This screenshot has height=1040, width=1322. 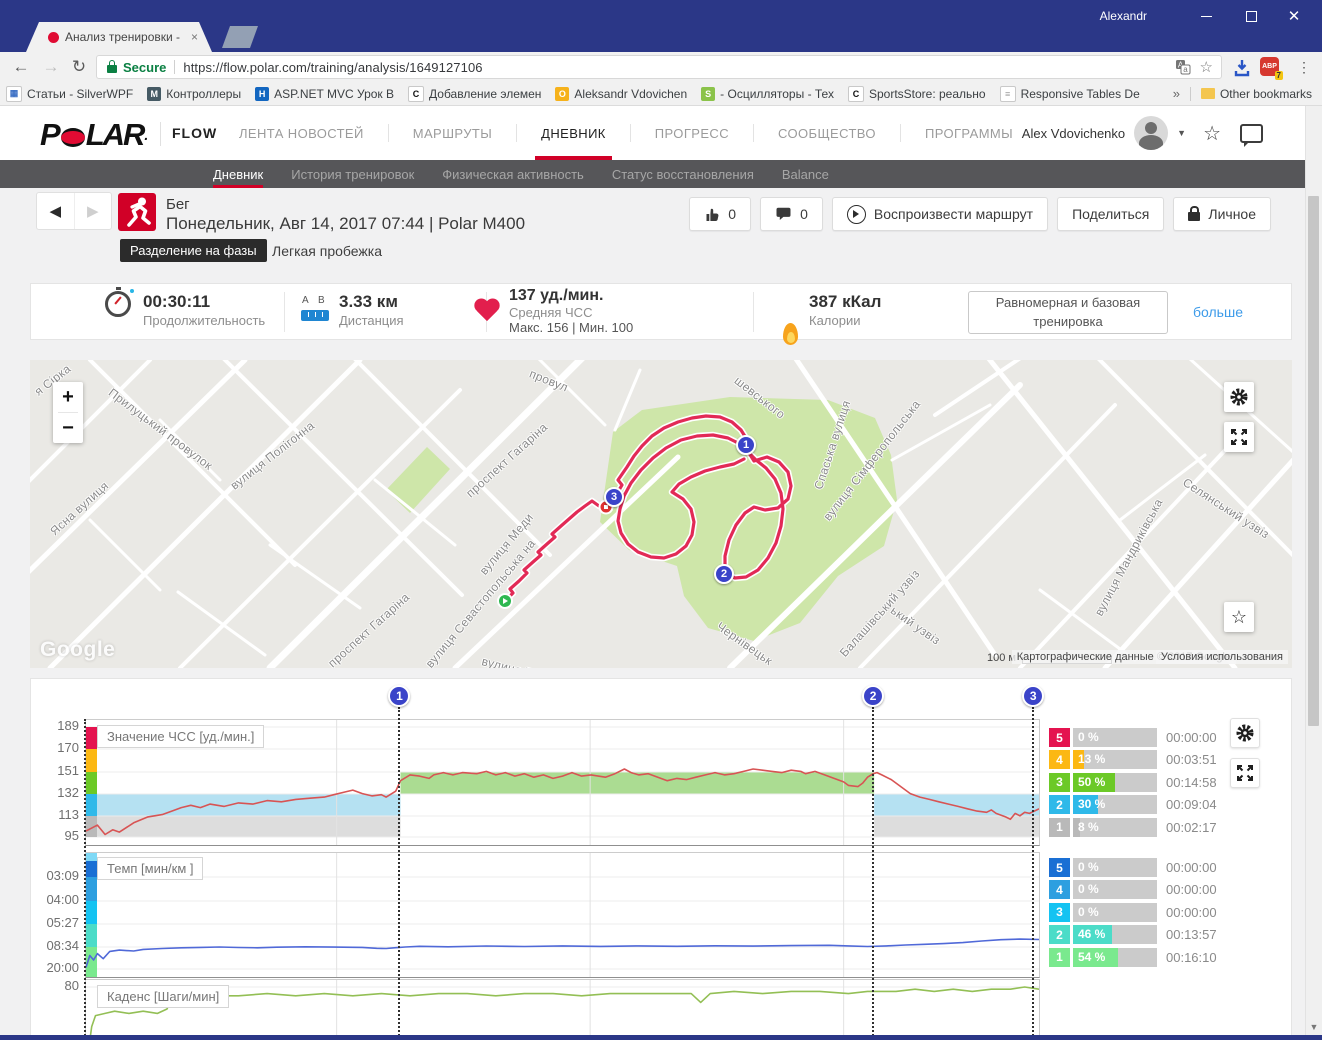 I want to click on bookmark-star-icon: ☆, so click(x=1206, y=67).